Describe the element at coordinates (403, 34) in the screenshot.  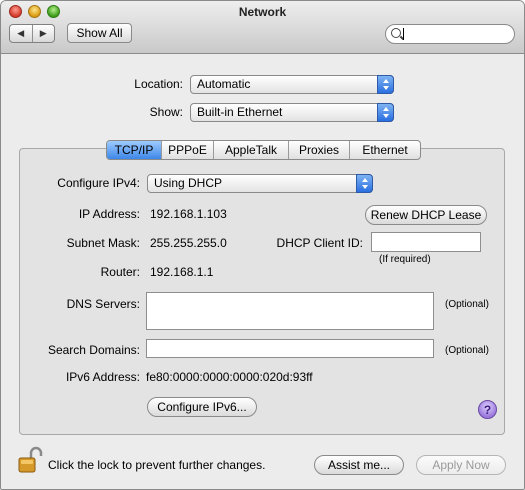
I see `text-caret` at that location.